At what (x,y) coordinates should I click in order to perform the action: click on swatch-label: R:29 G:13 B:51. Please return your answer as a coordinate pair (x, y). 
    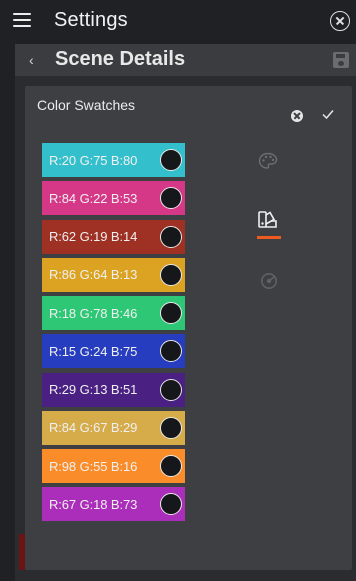
    Looking at the image, I should click on (93, 389).